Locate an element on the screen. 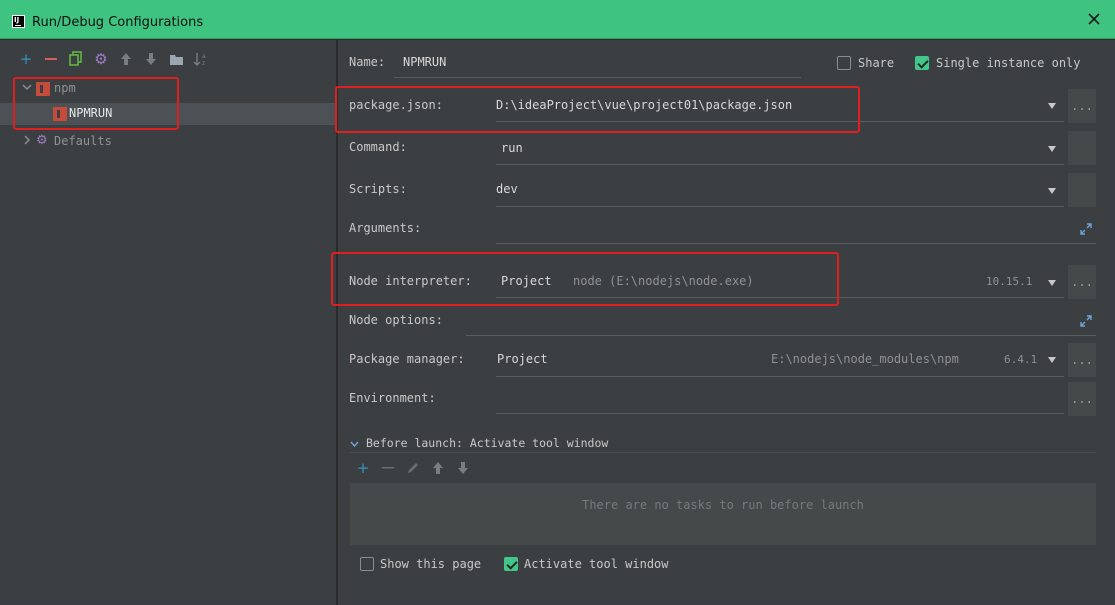 The height and width of the screenshot is (605, 1115). tree-group-defaults: ⚙ Defaults is located at coordinates (168, 142).